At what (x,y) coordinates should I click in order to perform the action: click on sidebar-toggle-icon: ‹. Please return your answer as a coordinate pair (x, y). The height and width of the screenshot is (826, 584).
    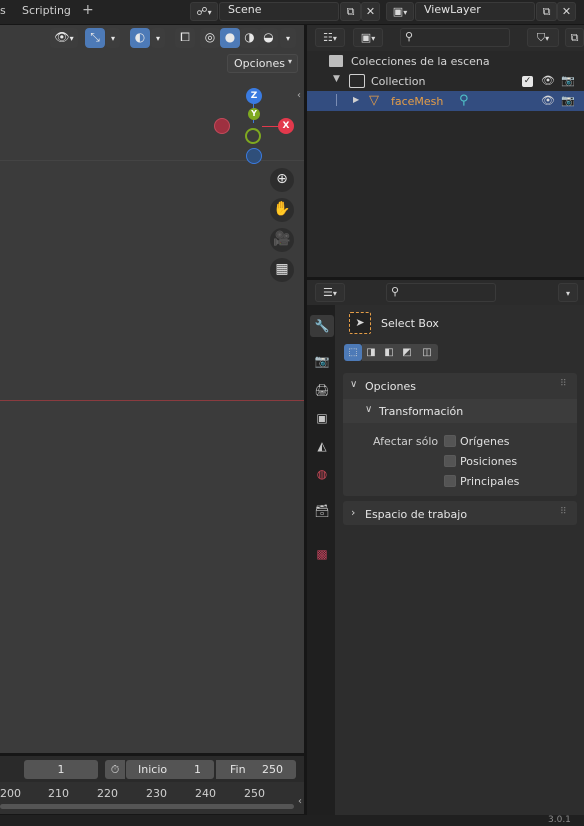
    Looking at the image, I should click on (299, 95).